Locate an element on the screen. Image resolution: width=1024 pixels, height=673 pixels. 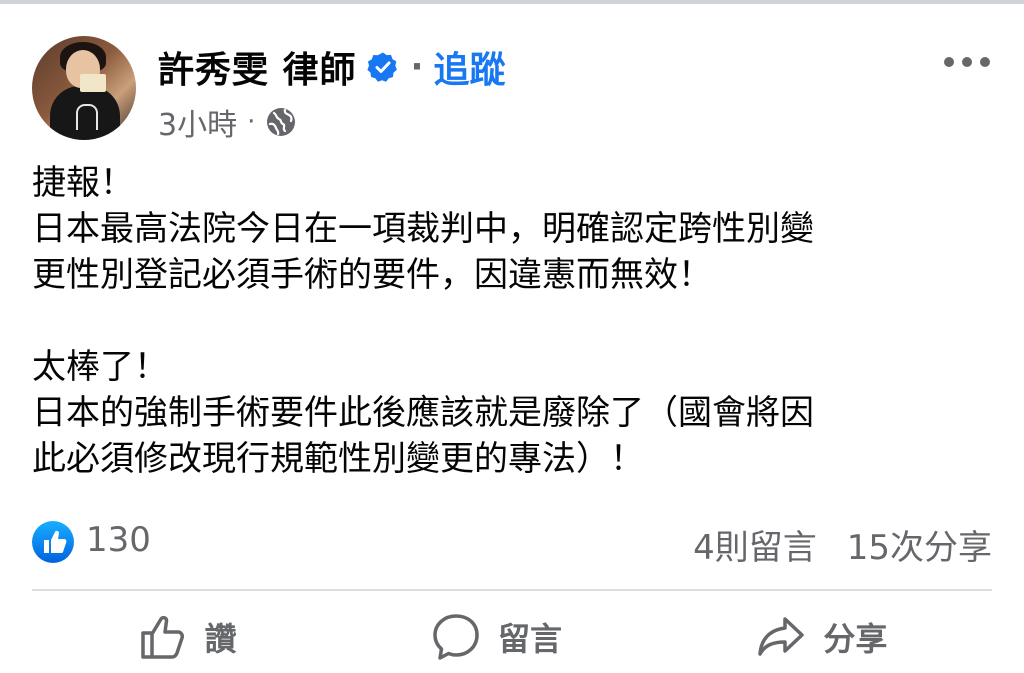
like-label: 讚 is located at coordinates (220, 638).